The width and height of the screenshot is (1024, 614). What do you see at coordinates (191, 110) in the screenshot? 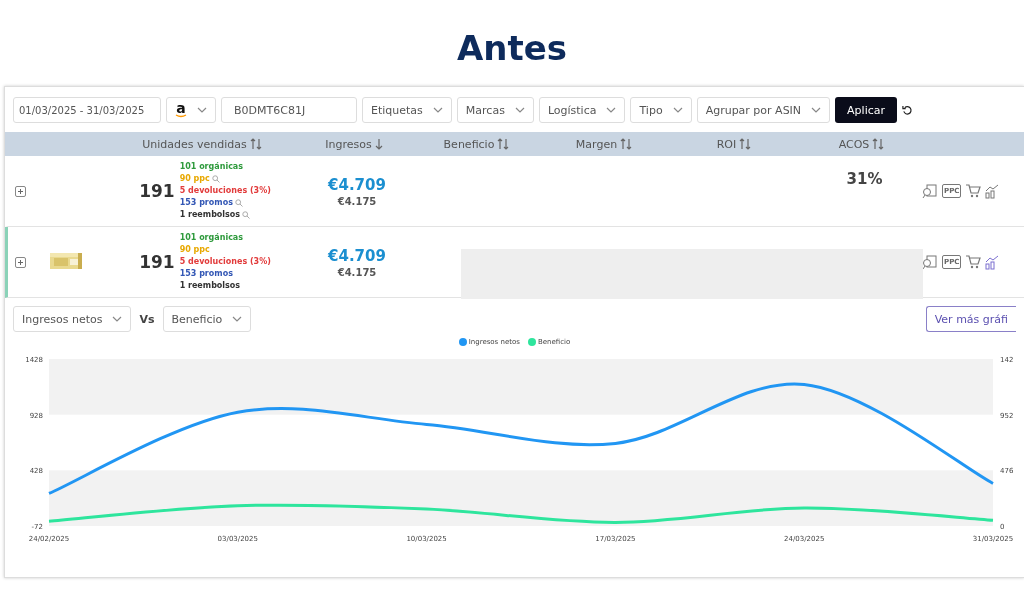
I see `marketplace-dropdown: a` at bounding box center [191, 110].